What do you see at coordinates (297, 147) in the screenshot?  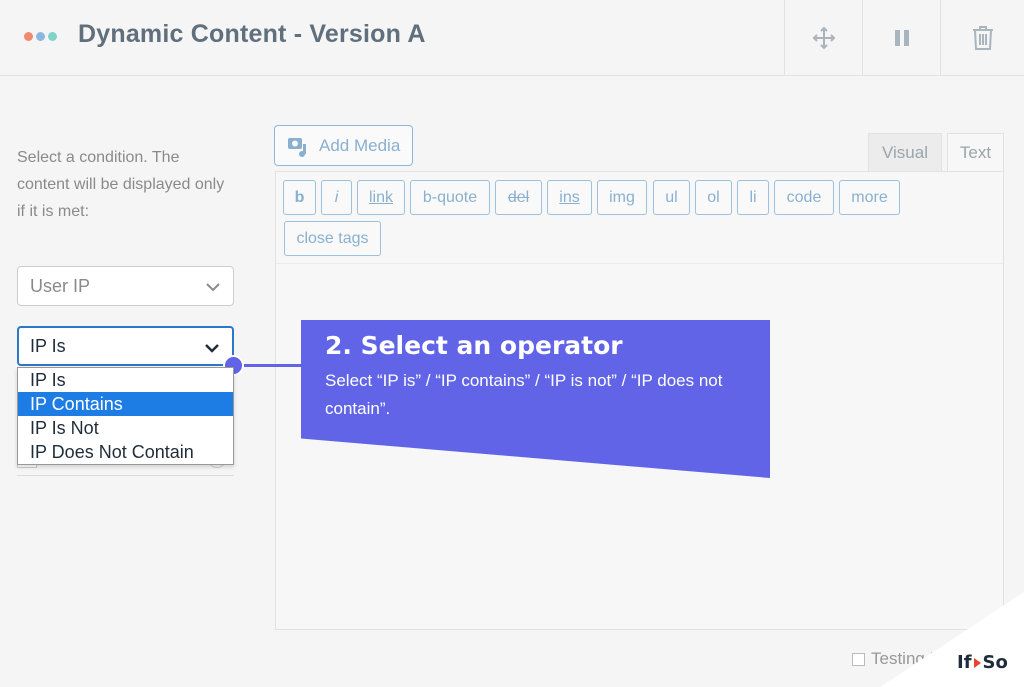 I see `media-icon` at bounding box center [297, 147].